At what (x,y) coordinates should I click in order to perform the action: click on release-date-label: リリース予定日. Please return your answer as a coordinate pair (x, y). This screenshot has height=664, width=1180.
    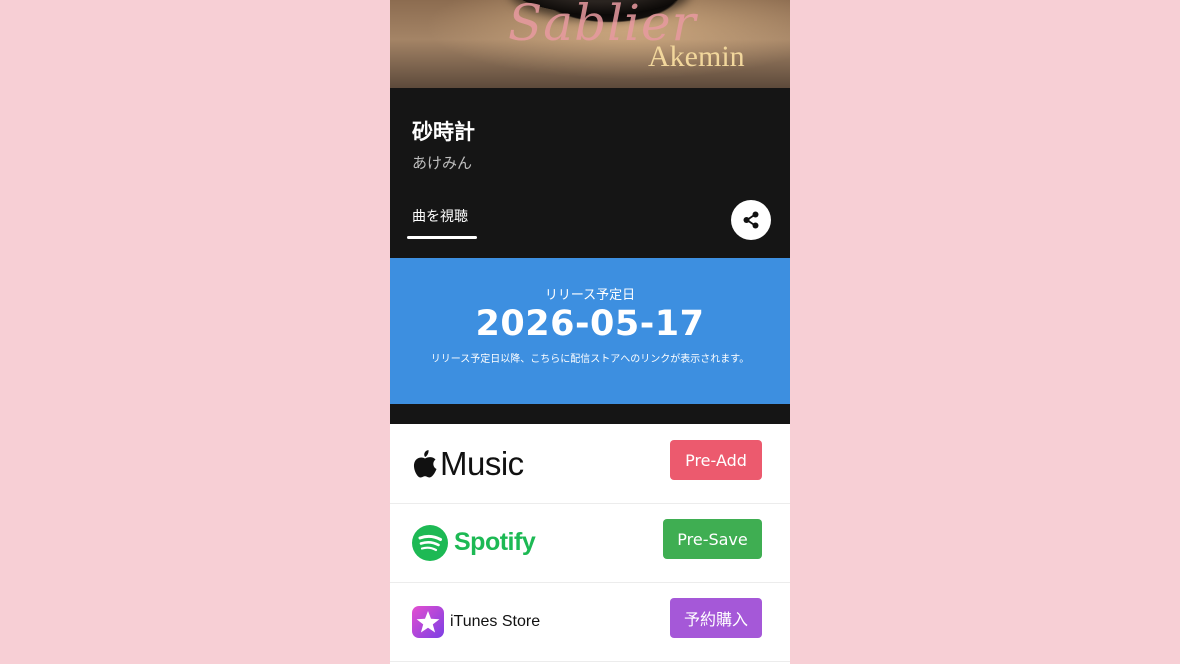
    Looking at the image, I should click on (590, 295).